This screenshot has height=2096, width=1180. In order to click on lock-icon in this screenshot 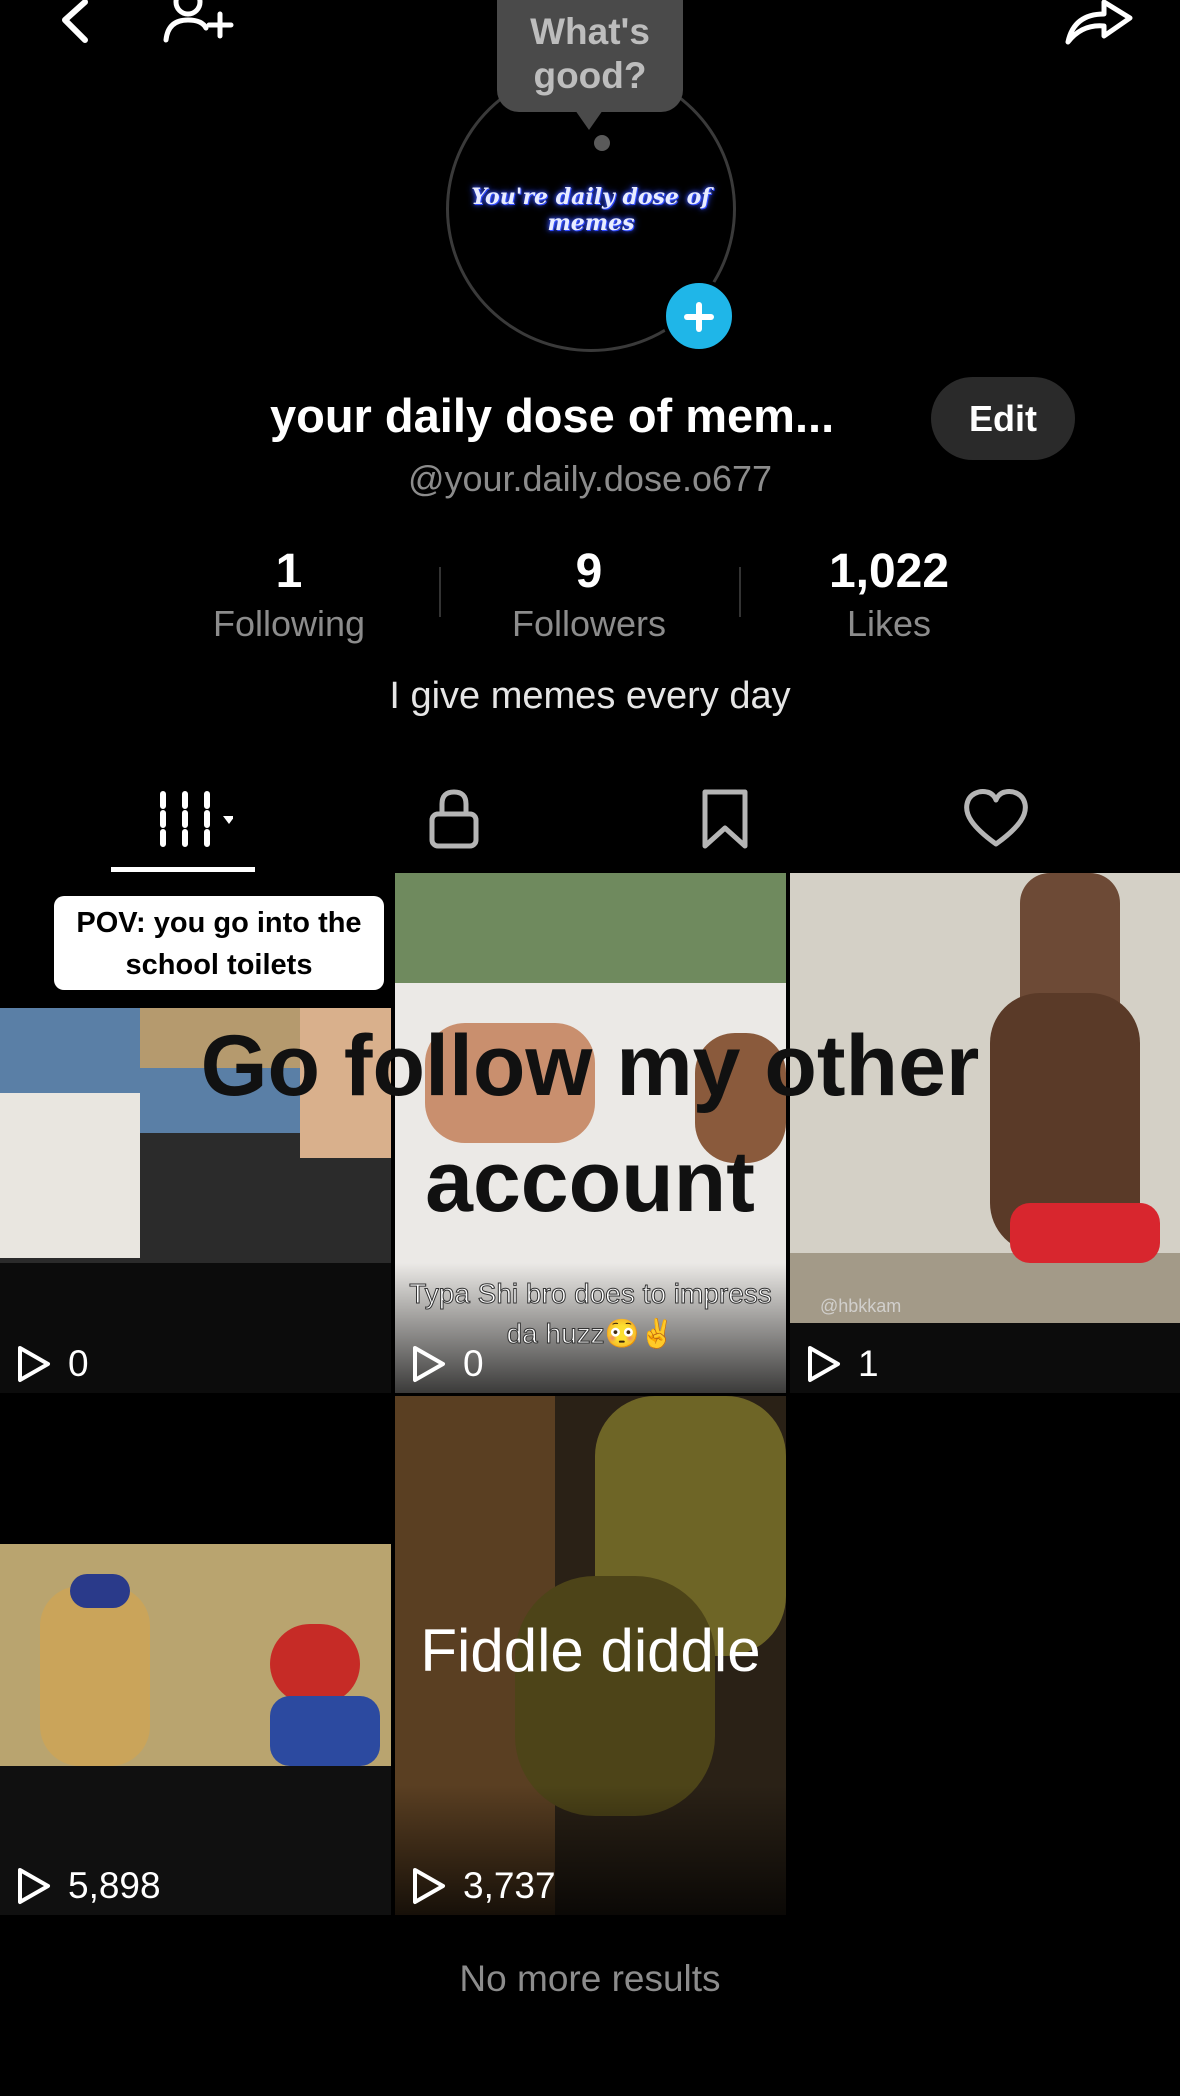, I will do `click(454, 819)`.